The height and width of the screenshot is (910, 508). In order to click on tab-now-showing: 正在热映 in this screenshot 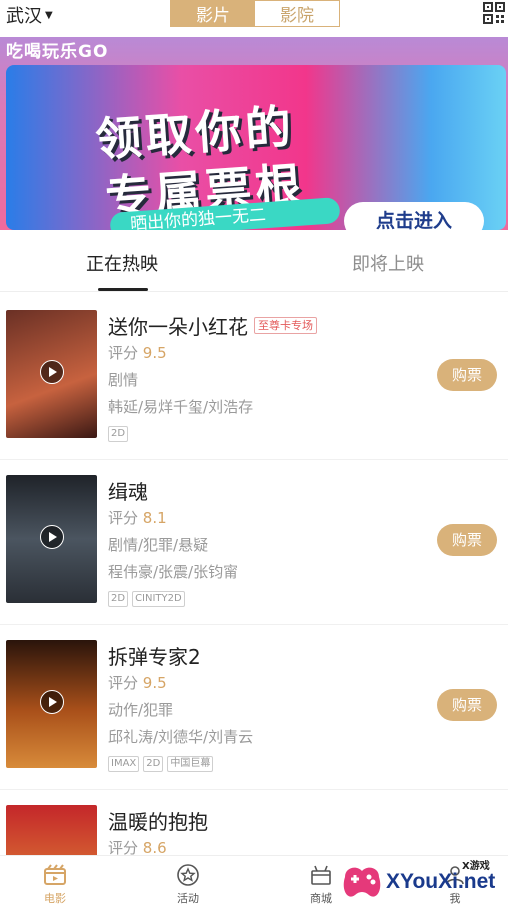, I will do `click(122, 263)`.